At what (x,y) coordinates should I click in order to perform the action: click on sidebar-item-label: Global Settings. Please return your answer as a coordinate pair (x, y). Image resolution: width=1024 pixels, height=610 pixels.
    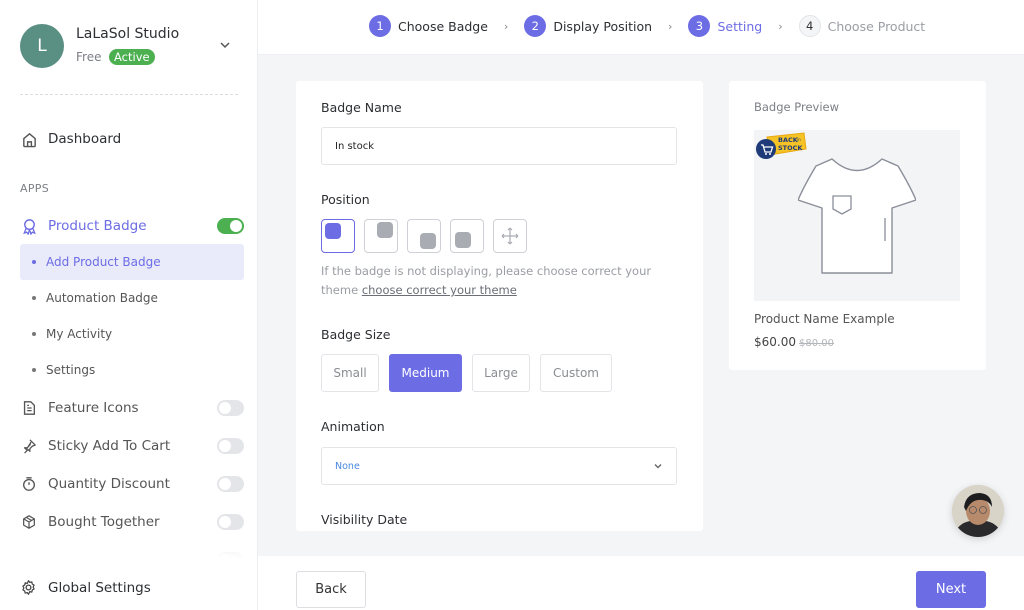
    Looking at the image, I should click on (99, 588).